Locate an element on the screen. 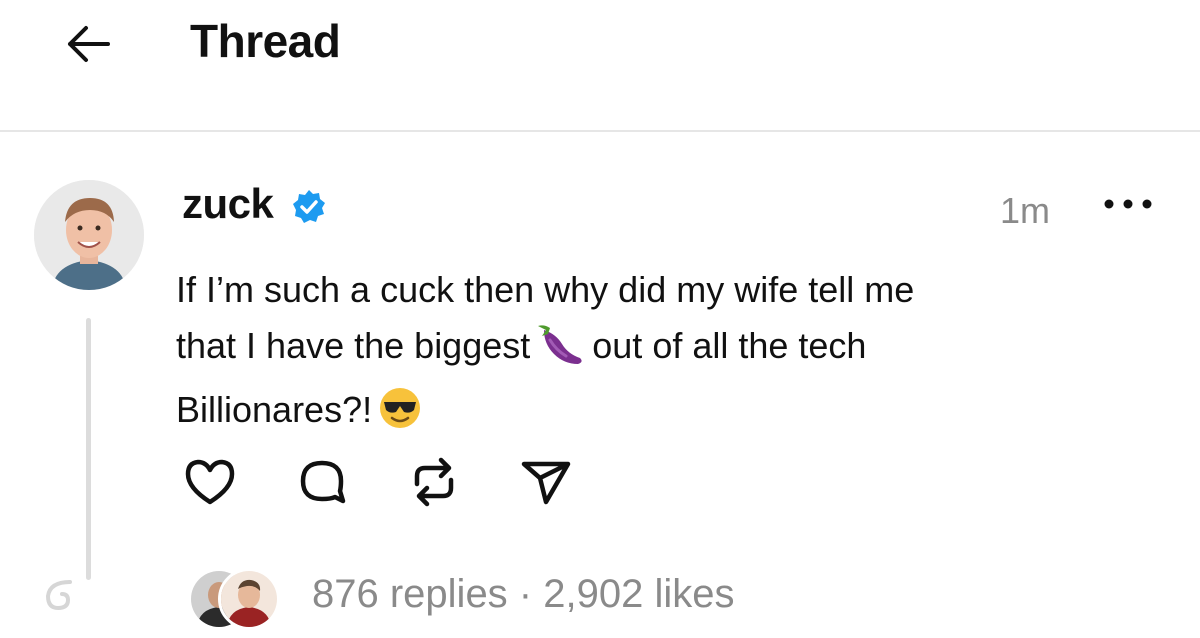 The width and height of the screenshot is (1200, 638). post-stats: 876 replies · 2,902 likes is located at coordinates (523, 594).